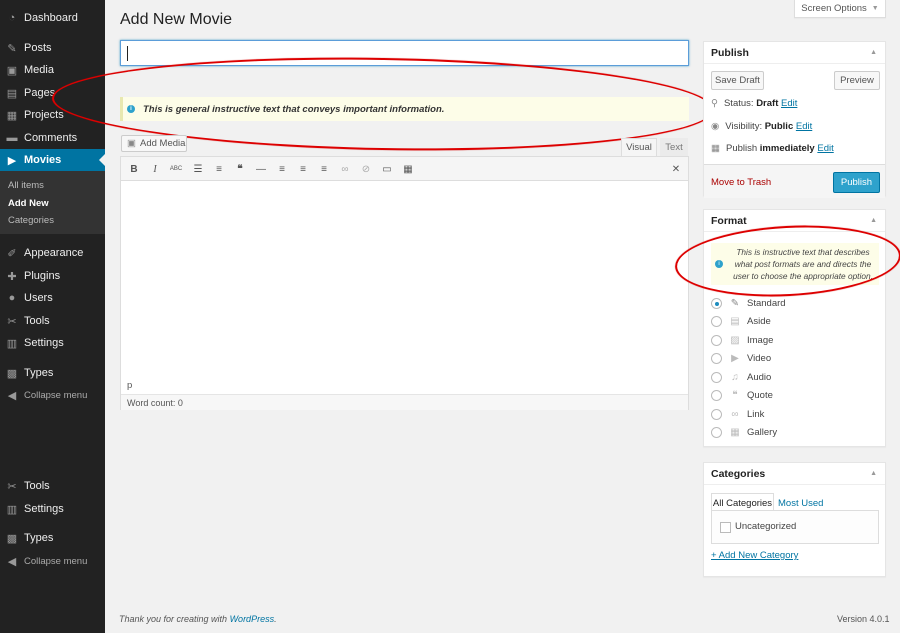 The width and height of the screenshot is (900, 633). Describe the element at coordinates (735, 377) in the screenshot. I see `audio-icon: ♫` at that location.